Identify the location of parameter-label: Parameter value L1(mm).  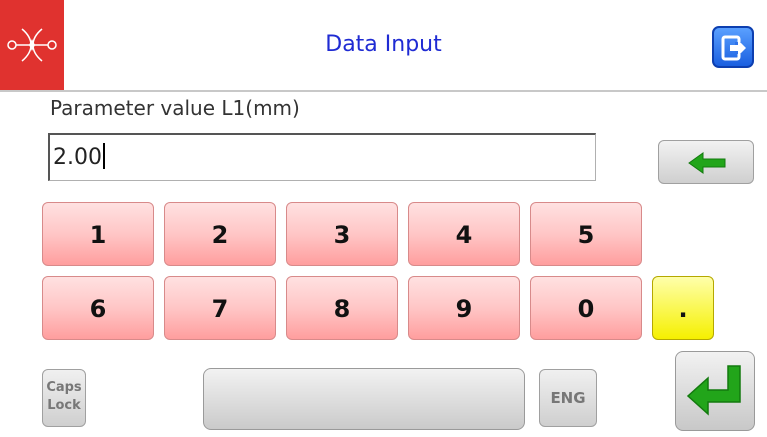
(175, 108).